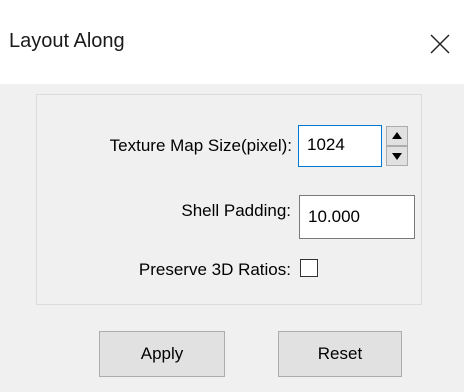  I want to click on triangle-up-icon, so click(397, 135).